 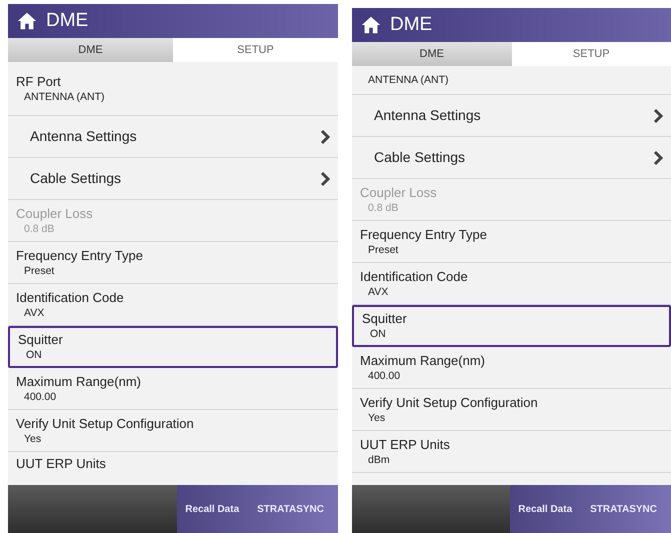 I want to click on setting-label: RF Port, so click(x=39, y=81).